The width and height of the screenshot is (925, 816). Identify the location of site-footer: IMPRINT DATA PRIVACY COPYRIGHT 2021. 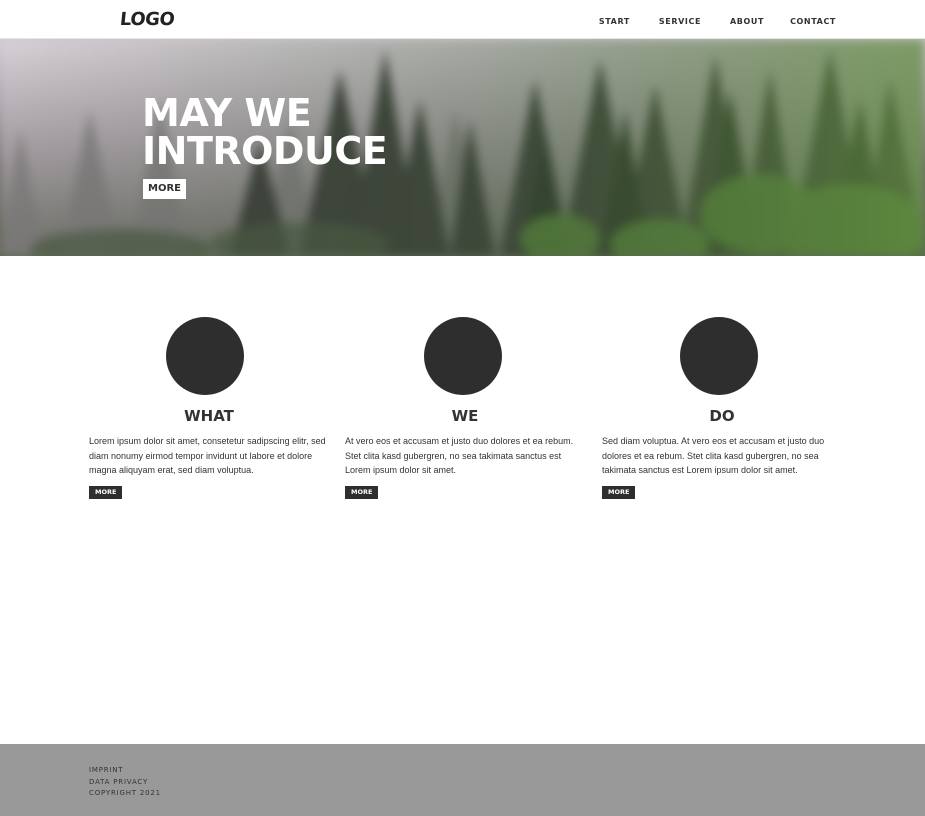
(462, 780).